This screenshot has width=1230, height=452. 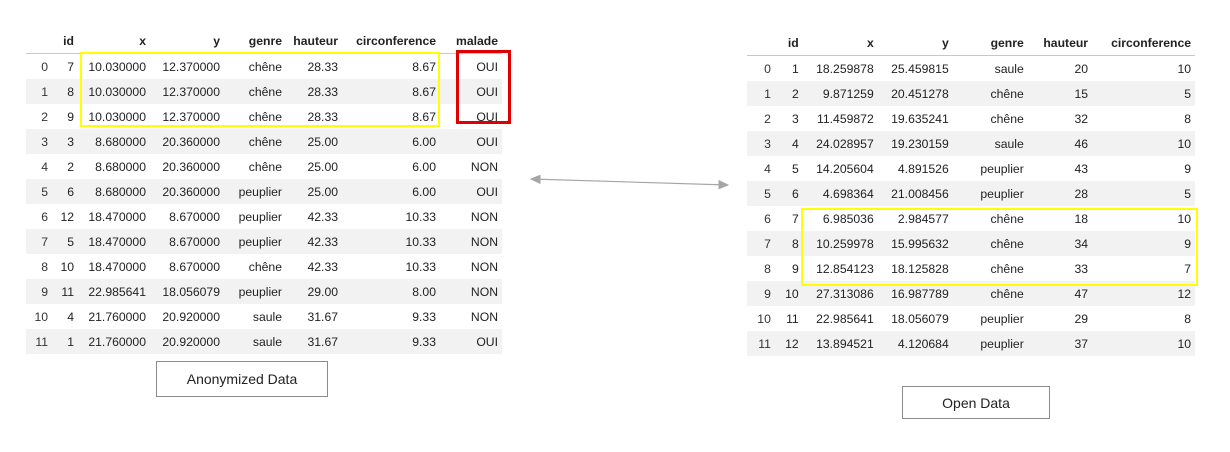 I want to click on column-header-id: id, so click(x=788, y=43).